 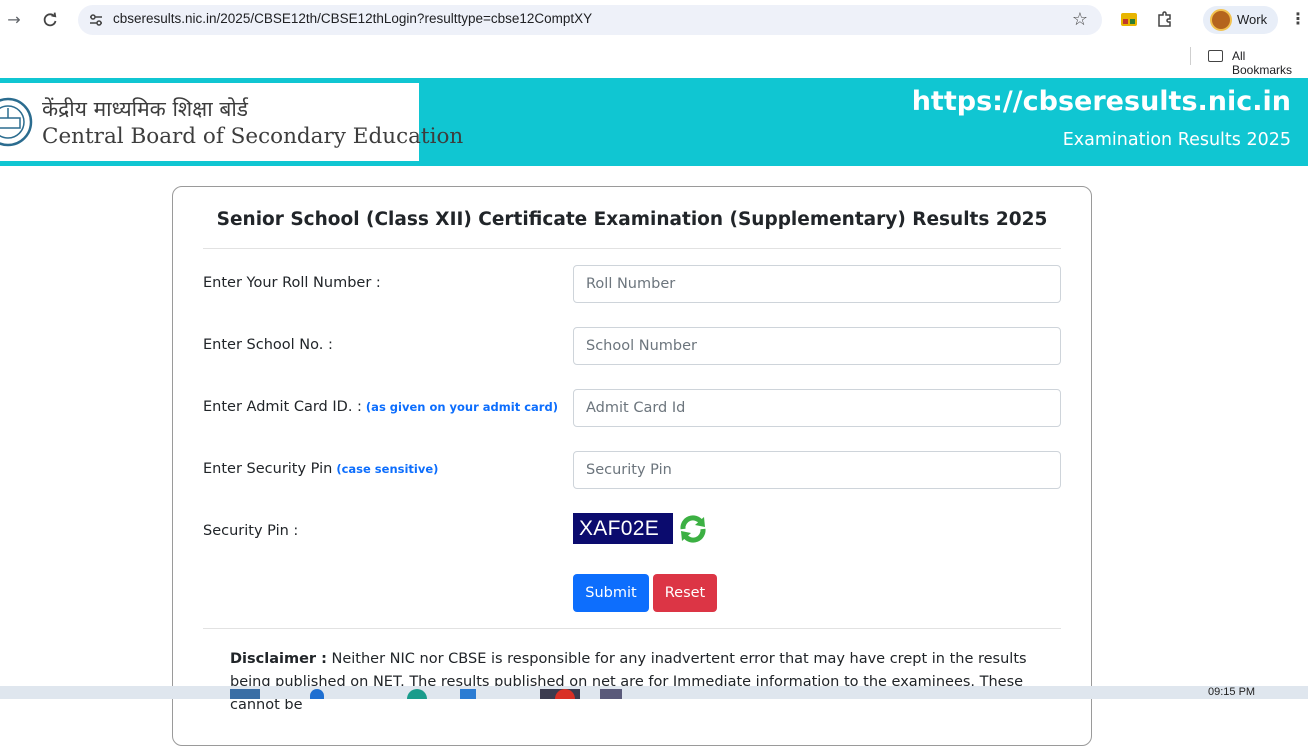 I want to click on reset-button: Reset, so click(x=685, y=593).